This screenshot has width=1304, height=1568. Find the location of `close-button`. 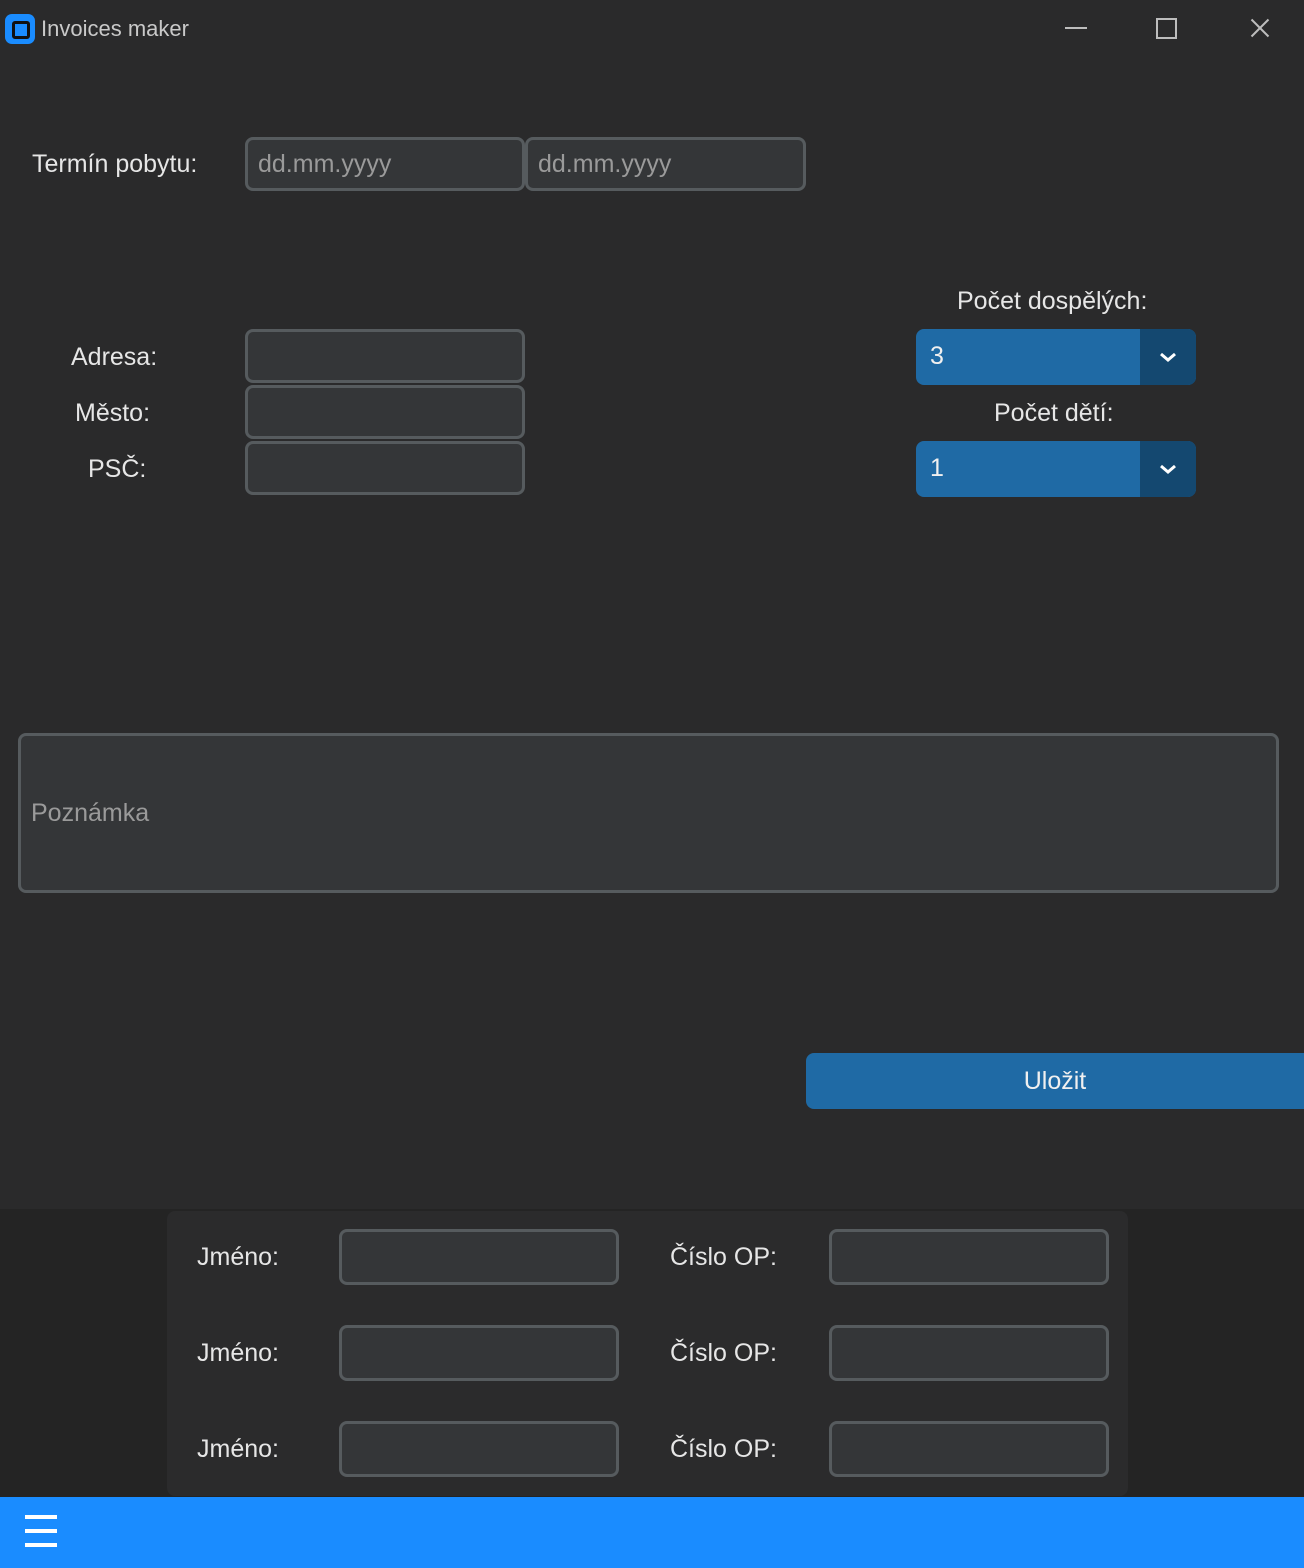

close-button is located at coordinates (1259, 28).